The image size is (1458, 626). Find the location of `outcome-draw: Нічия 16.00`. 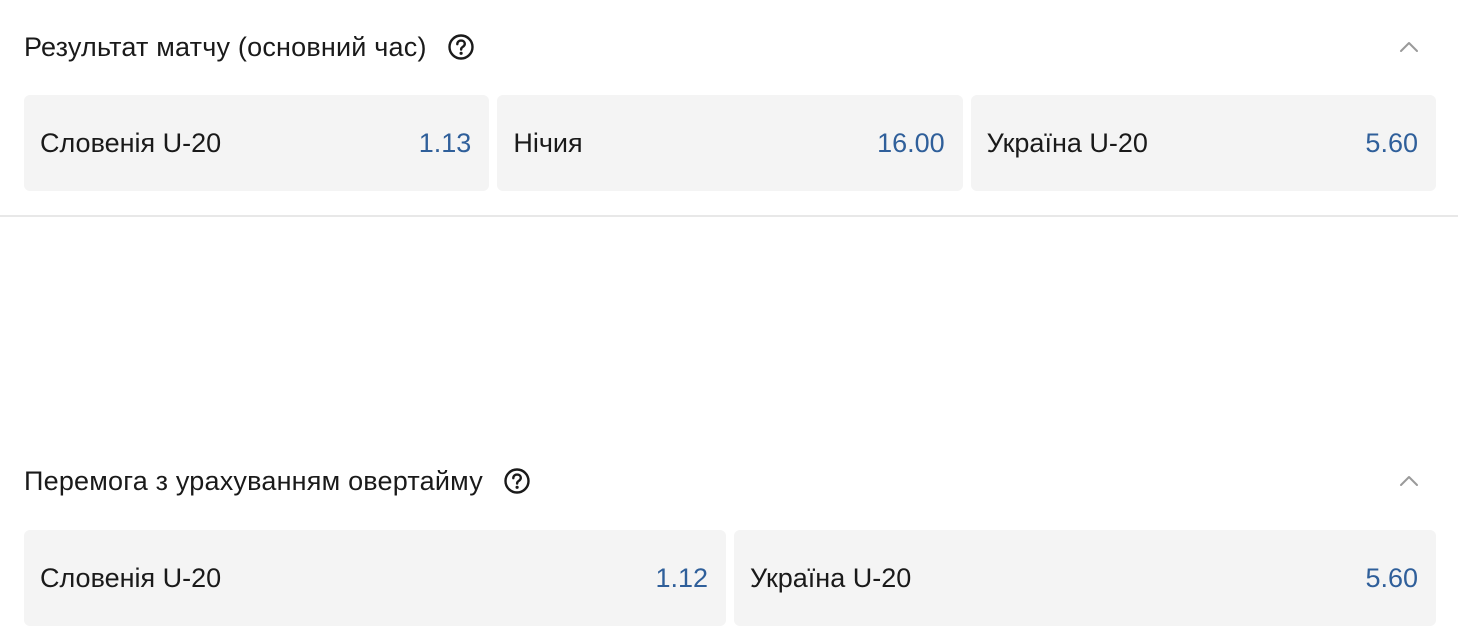

outcome-draw: Нічия 16.00 is located at coordinates (730, 143).